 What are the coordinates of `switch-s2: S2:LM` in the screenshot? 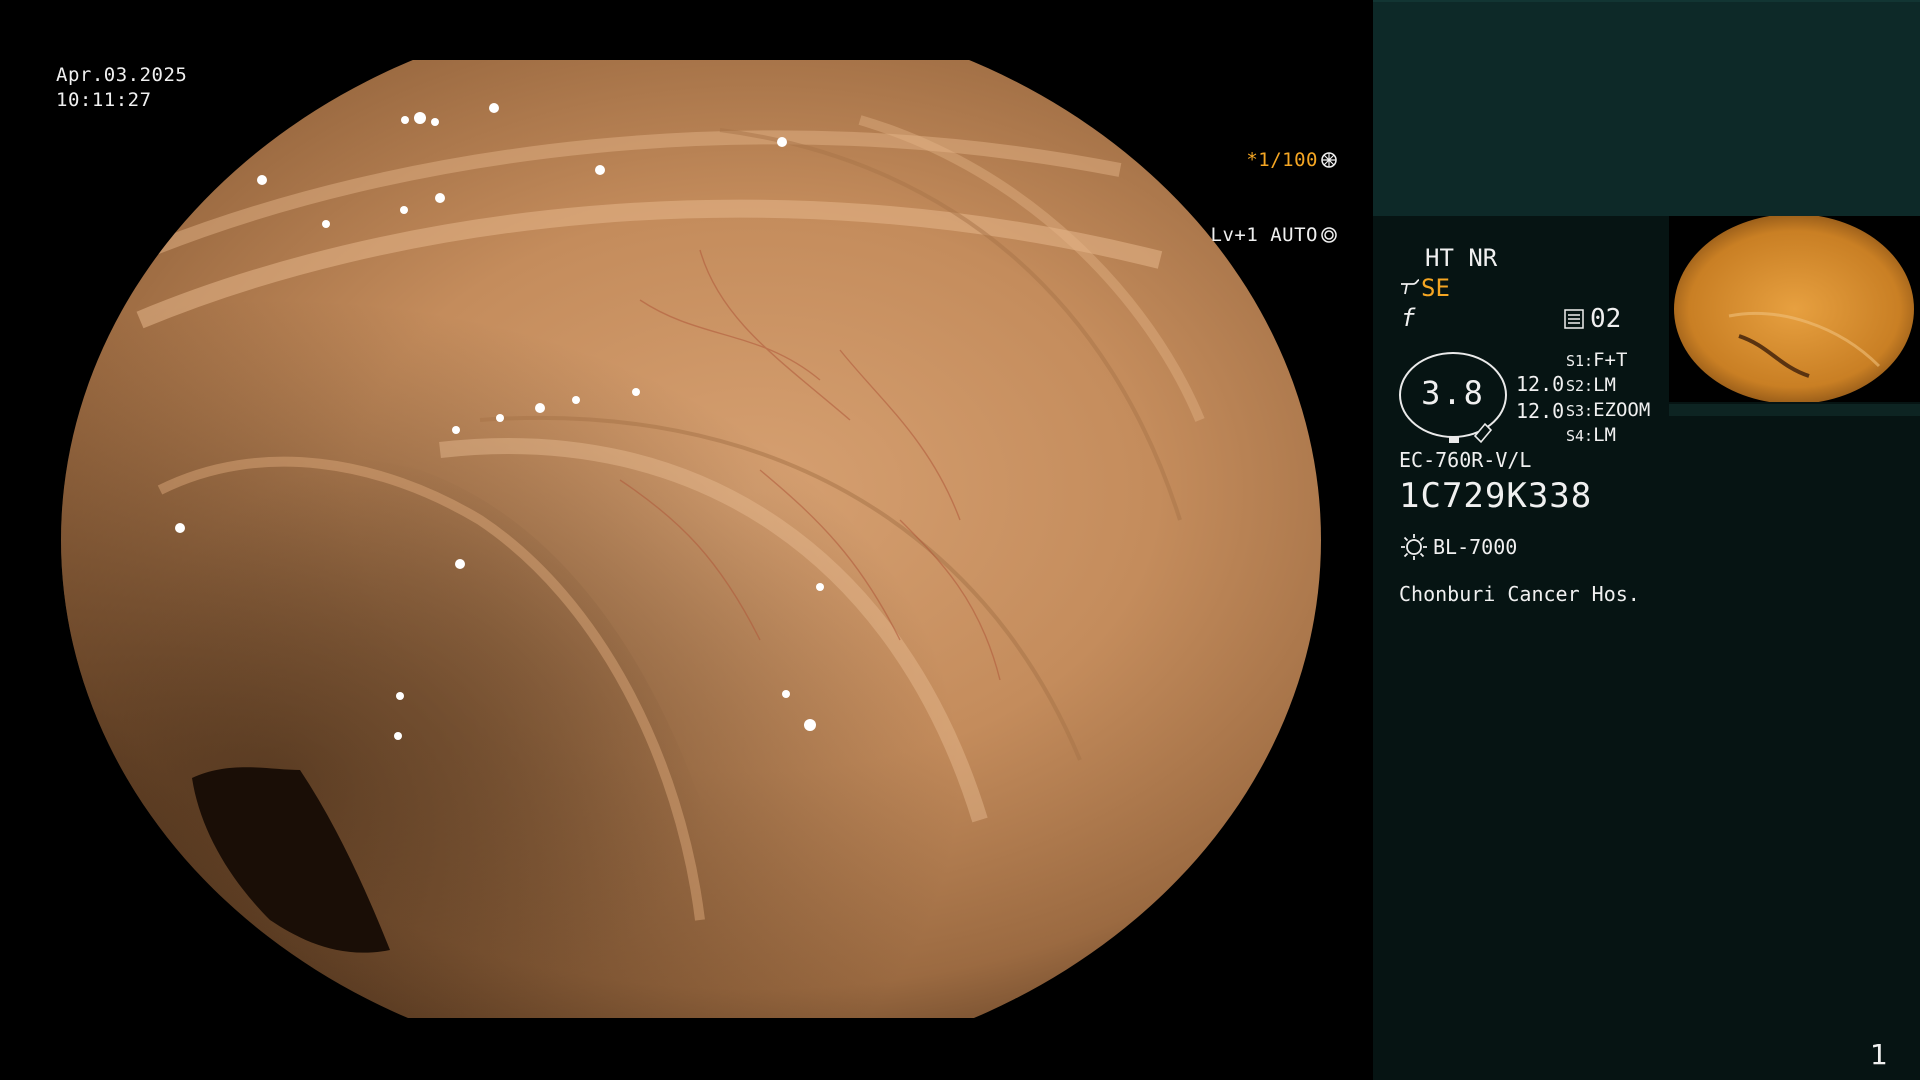 It's located at (1591, 385).